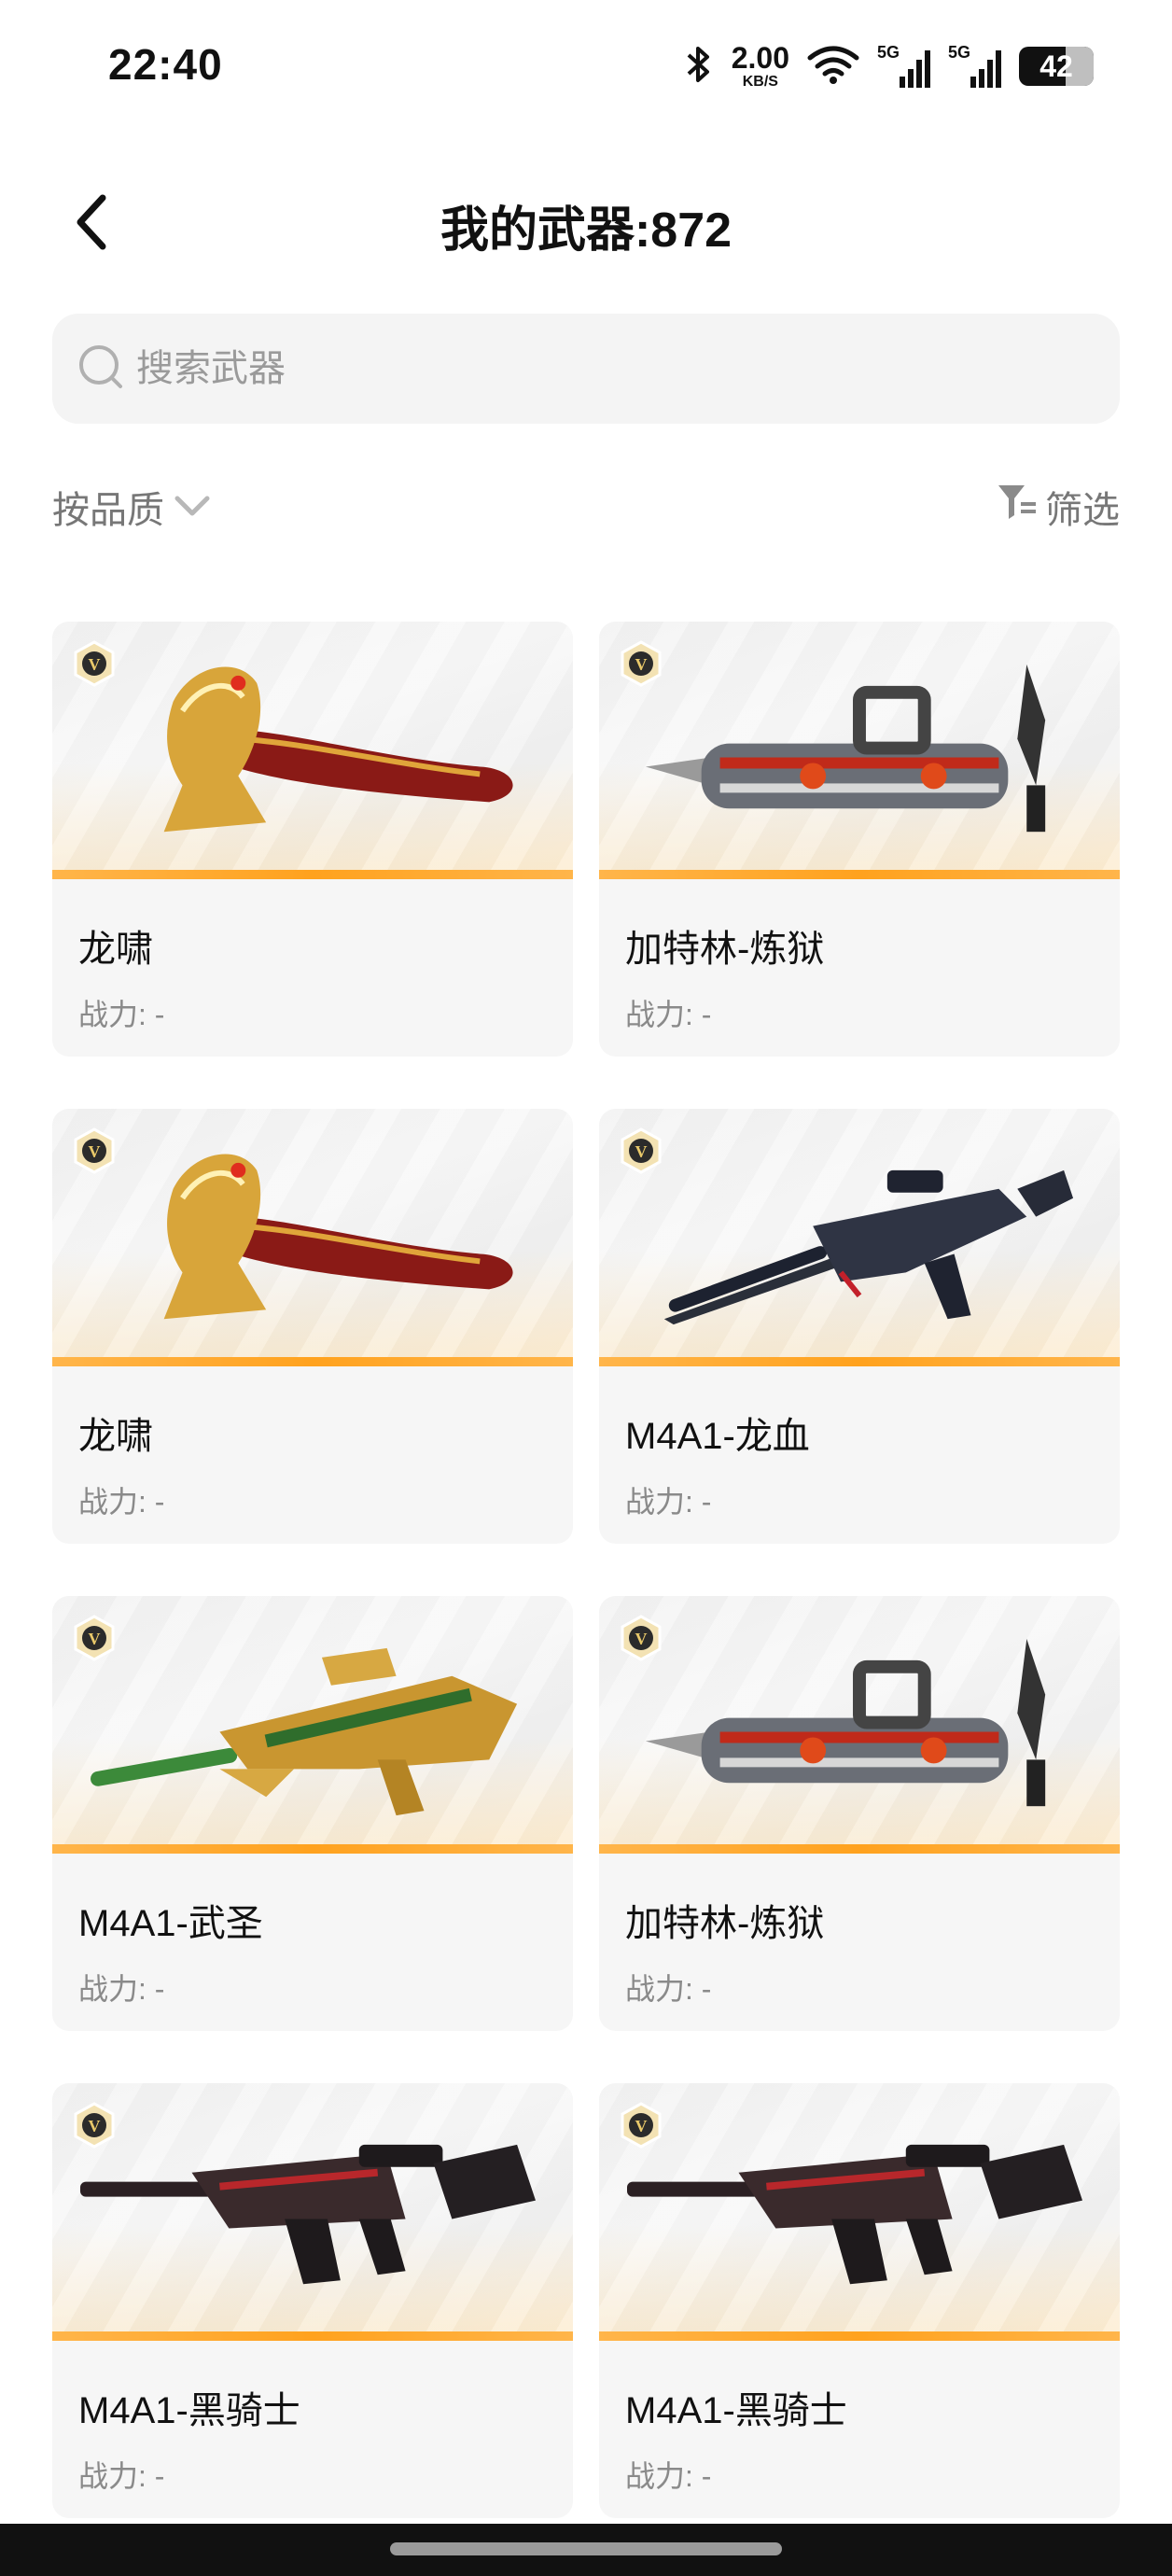 The width and height of the screenshot is (1172, 2576). I want to click on home-indicator, so click(586, 2548).